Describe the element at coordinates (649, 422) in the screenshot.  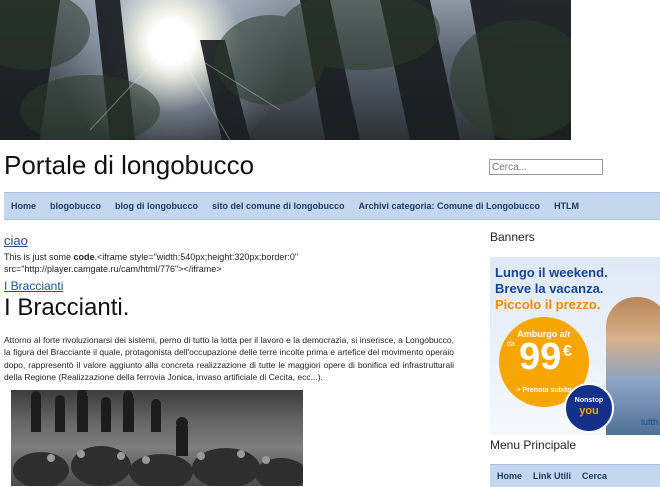
I see `ad-corner-brand: lufth` at that location.